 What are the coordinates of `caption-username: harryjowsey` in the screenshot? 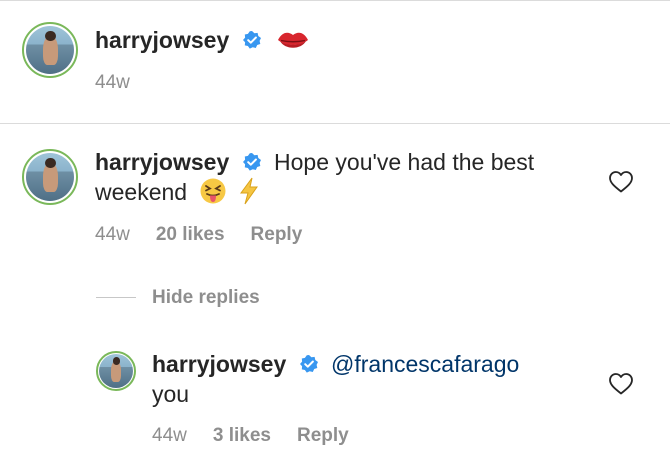 It's located at (162, 40).